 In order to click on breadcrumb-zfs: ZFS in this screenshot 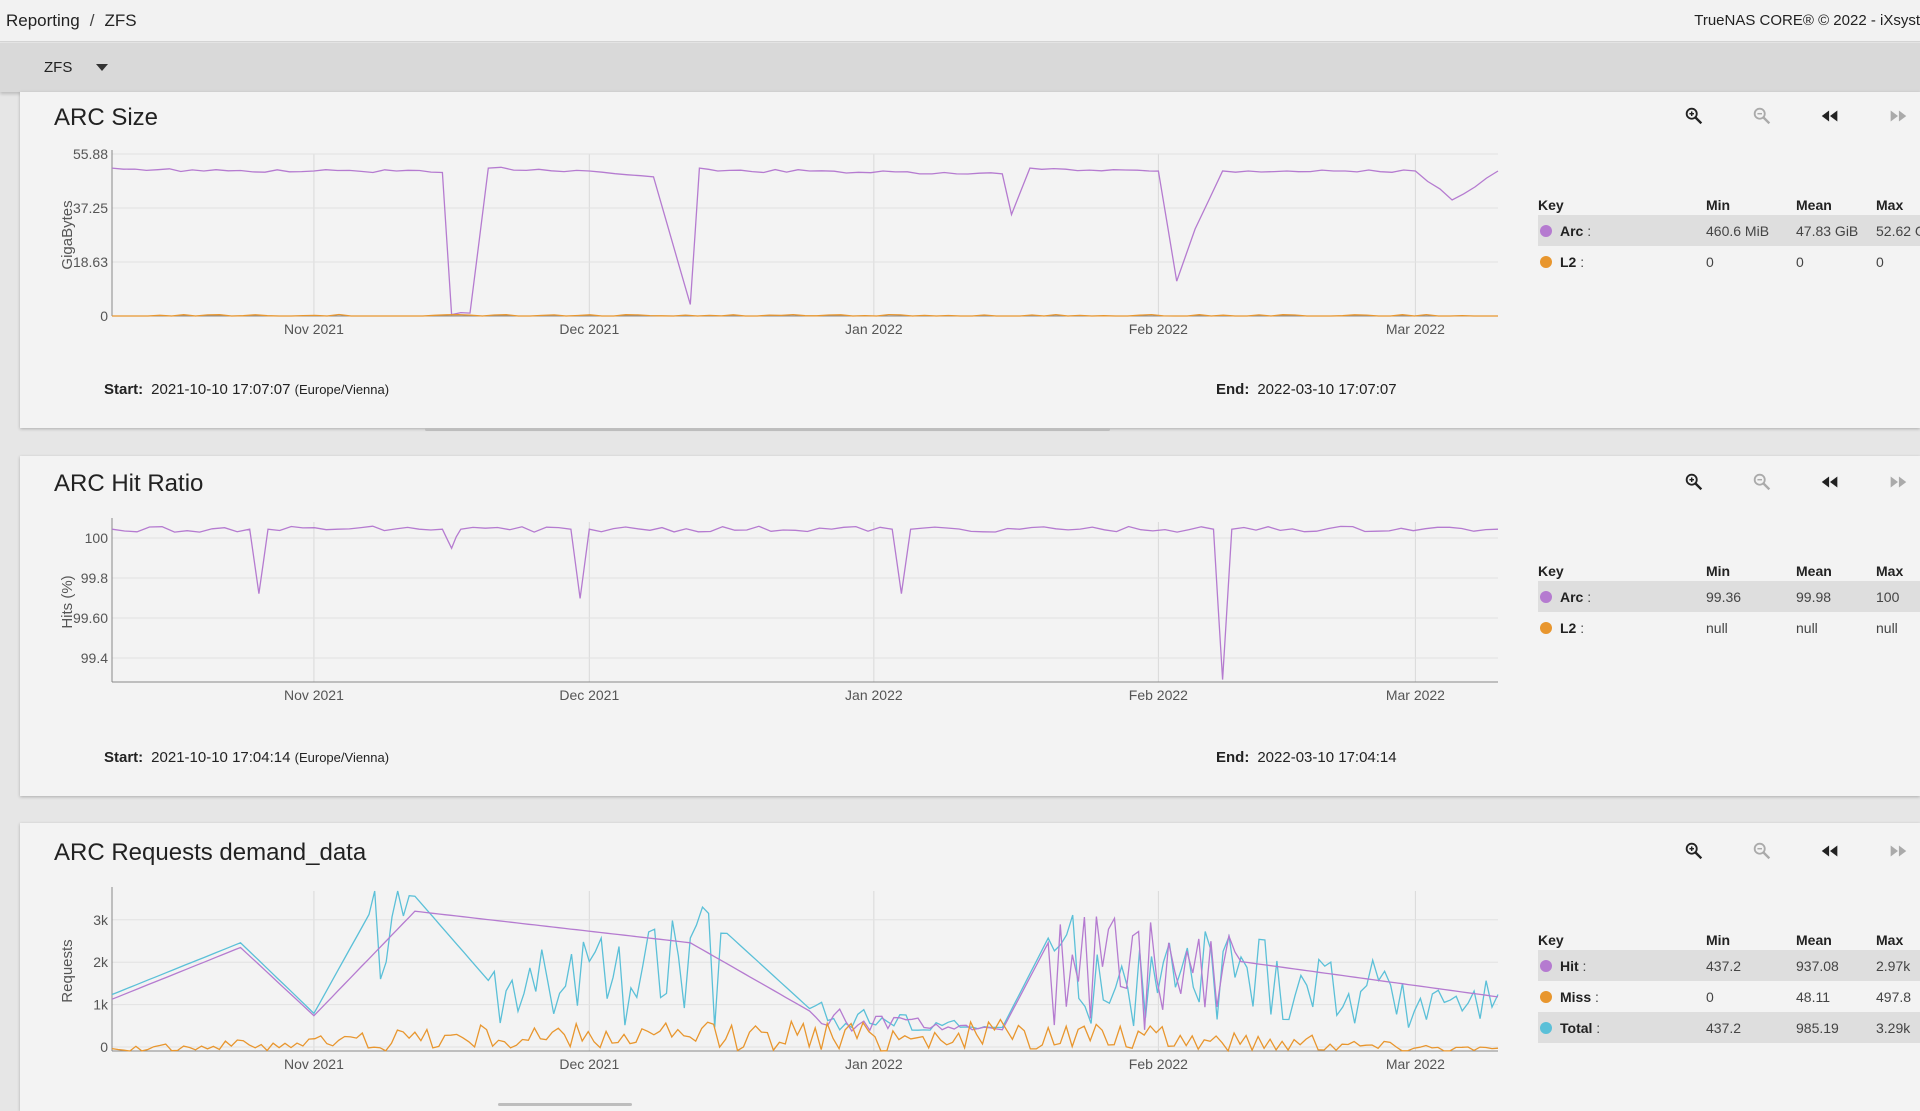, I will do `click(120, 20)`.